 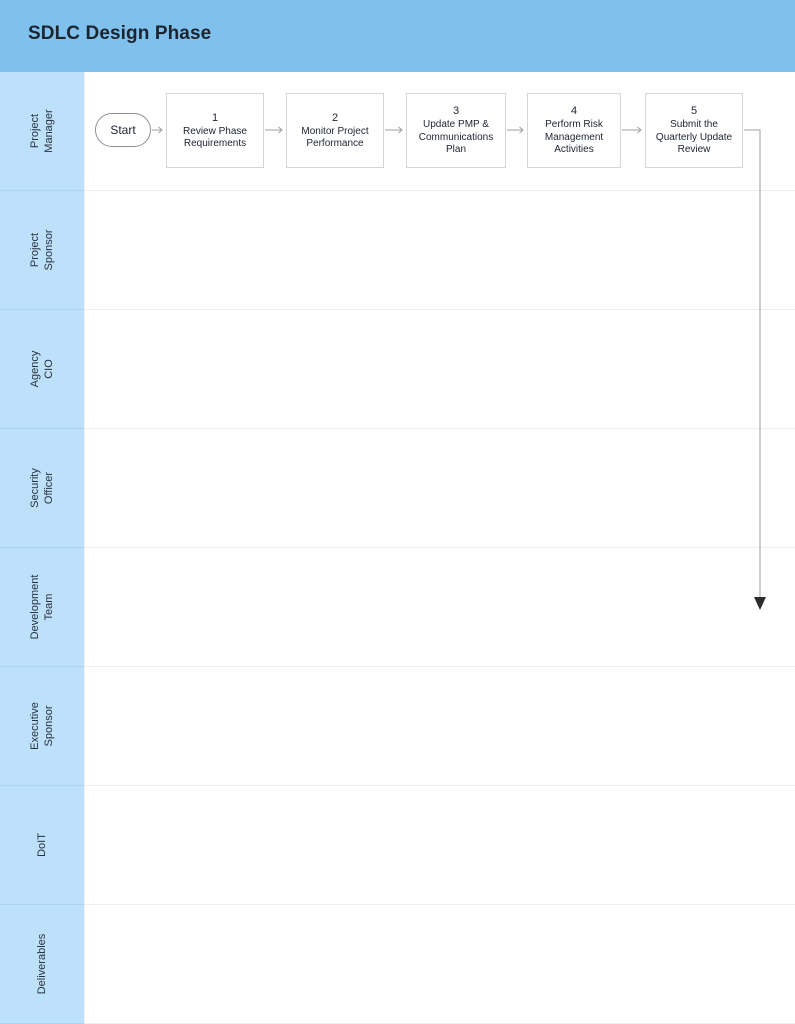 I want to click on lane-label-project-manager: Project Manager, so click(x=42, y=130).